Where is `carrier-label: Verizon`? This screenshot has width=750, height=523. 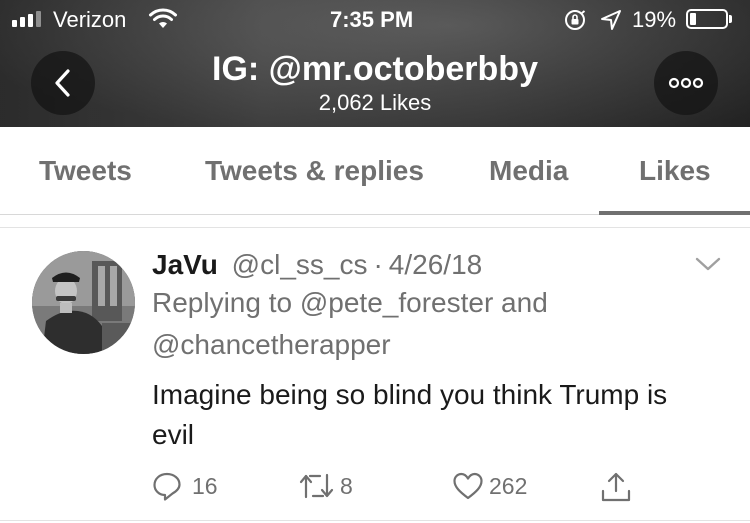
carrier-label: Verizon is located at coordinates (90, 19).